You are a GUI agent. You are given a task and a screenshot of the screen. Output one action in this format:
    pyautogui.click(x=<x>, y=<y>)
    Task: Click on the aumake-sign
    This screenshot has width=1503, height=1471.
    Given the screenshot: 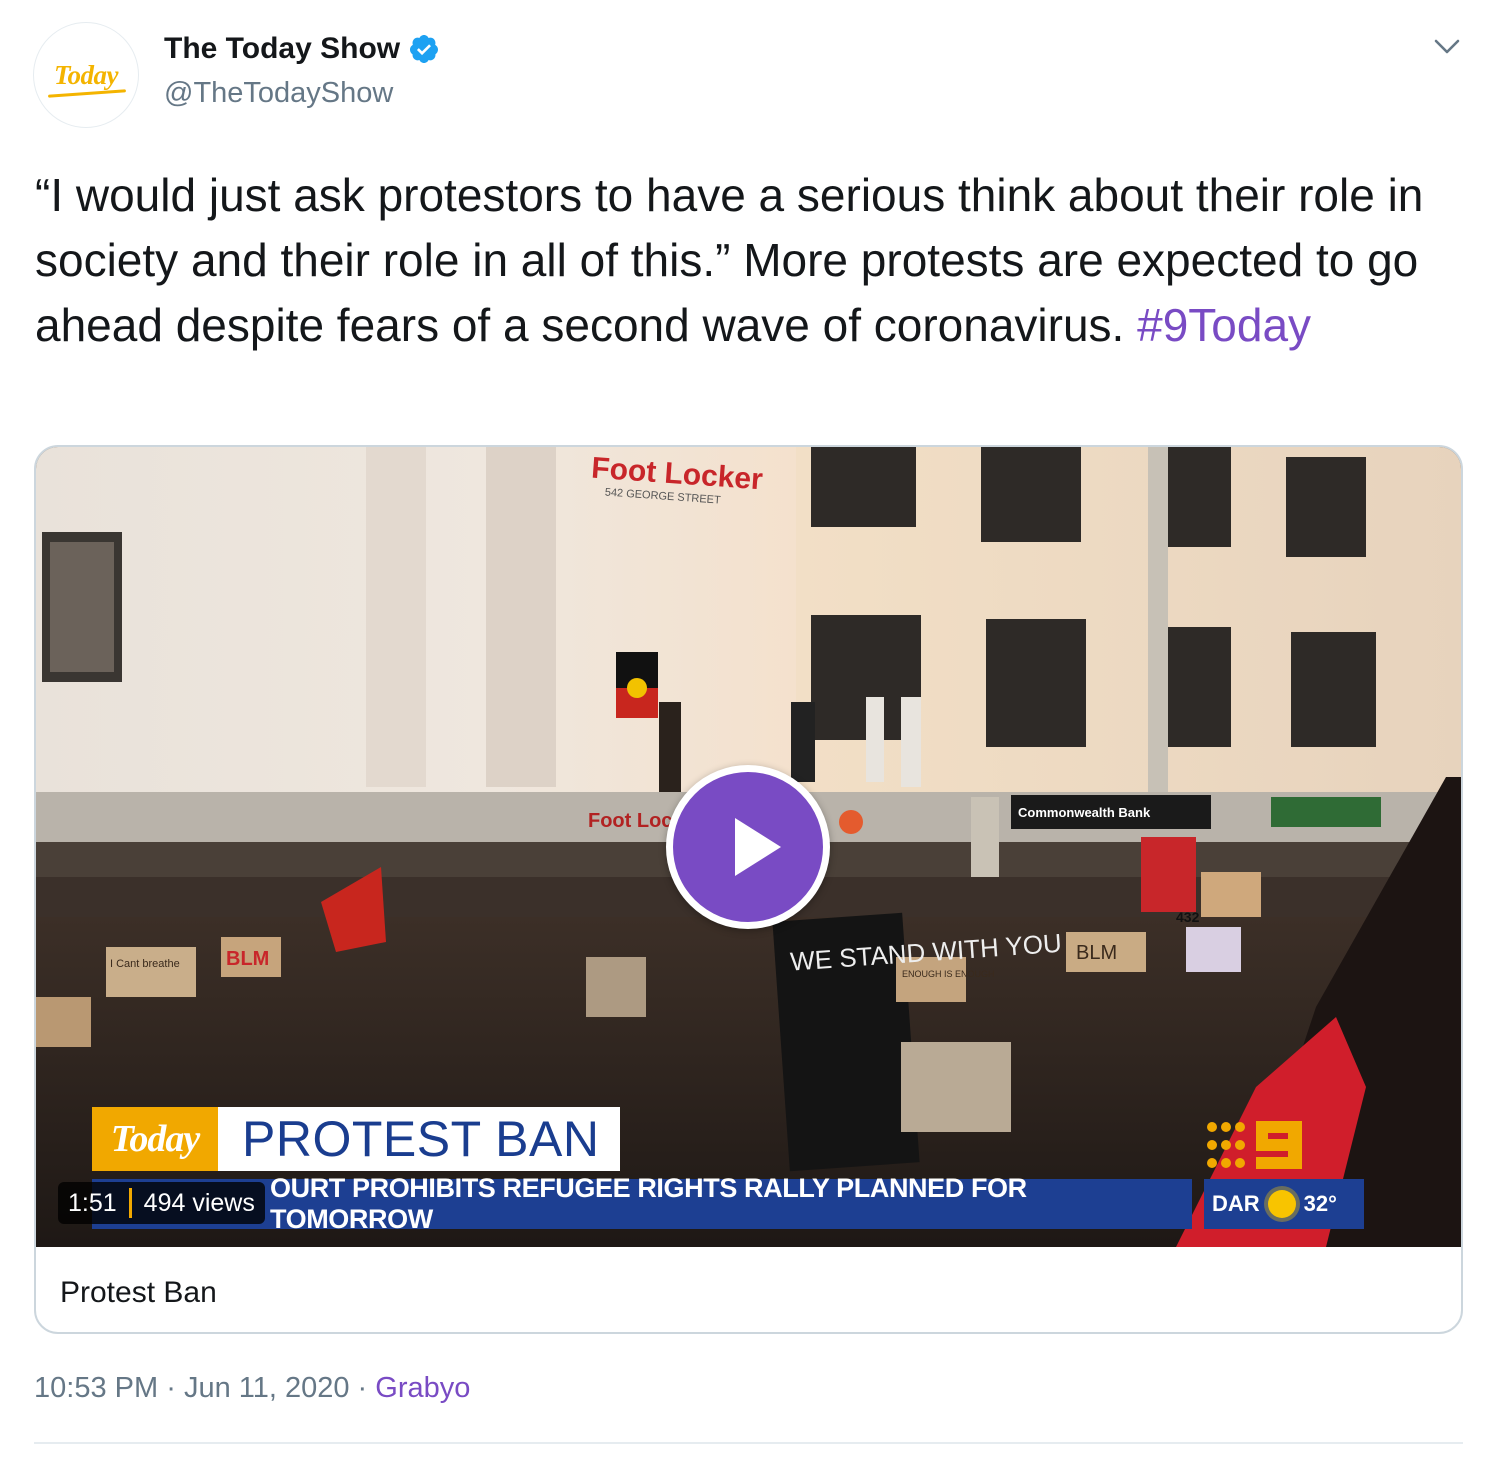 What is the action you would take?
    pyautogui.click(x=1326, y=812)
    